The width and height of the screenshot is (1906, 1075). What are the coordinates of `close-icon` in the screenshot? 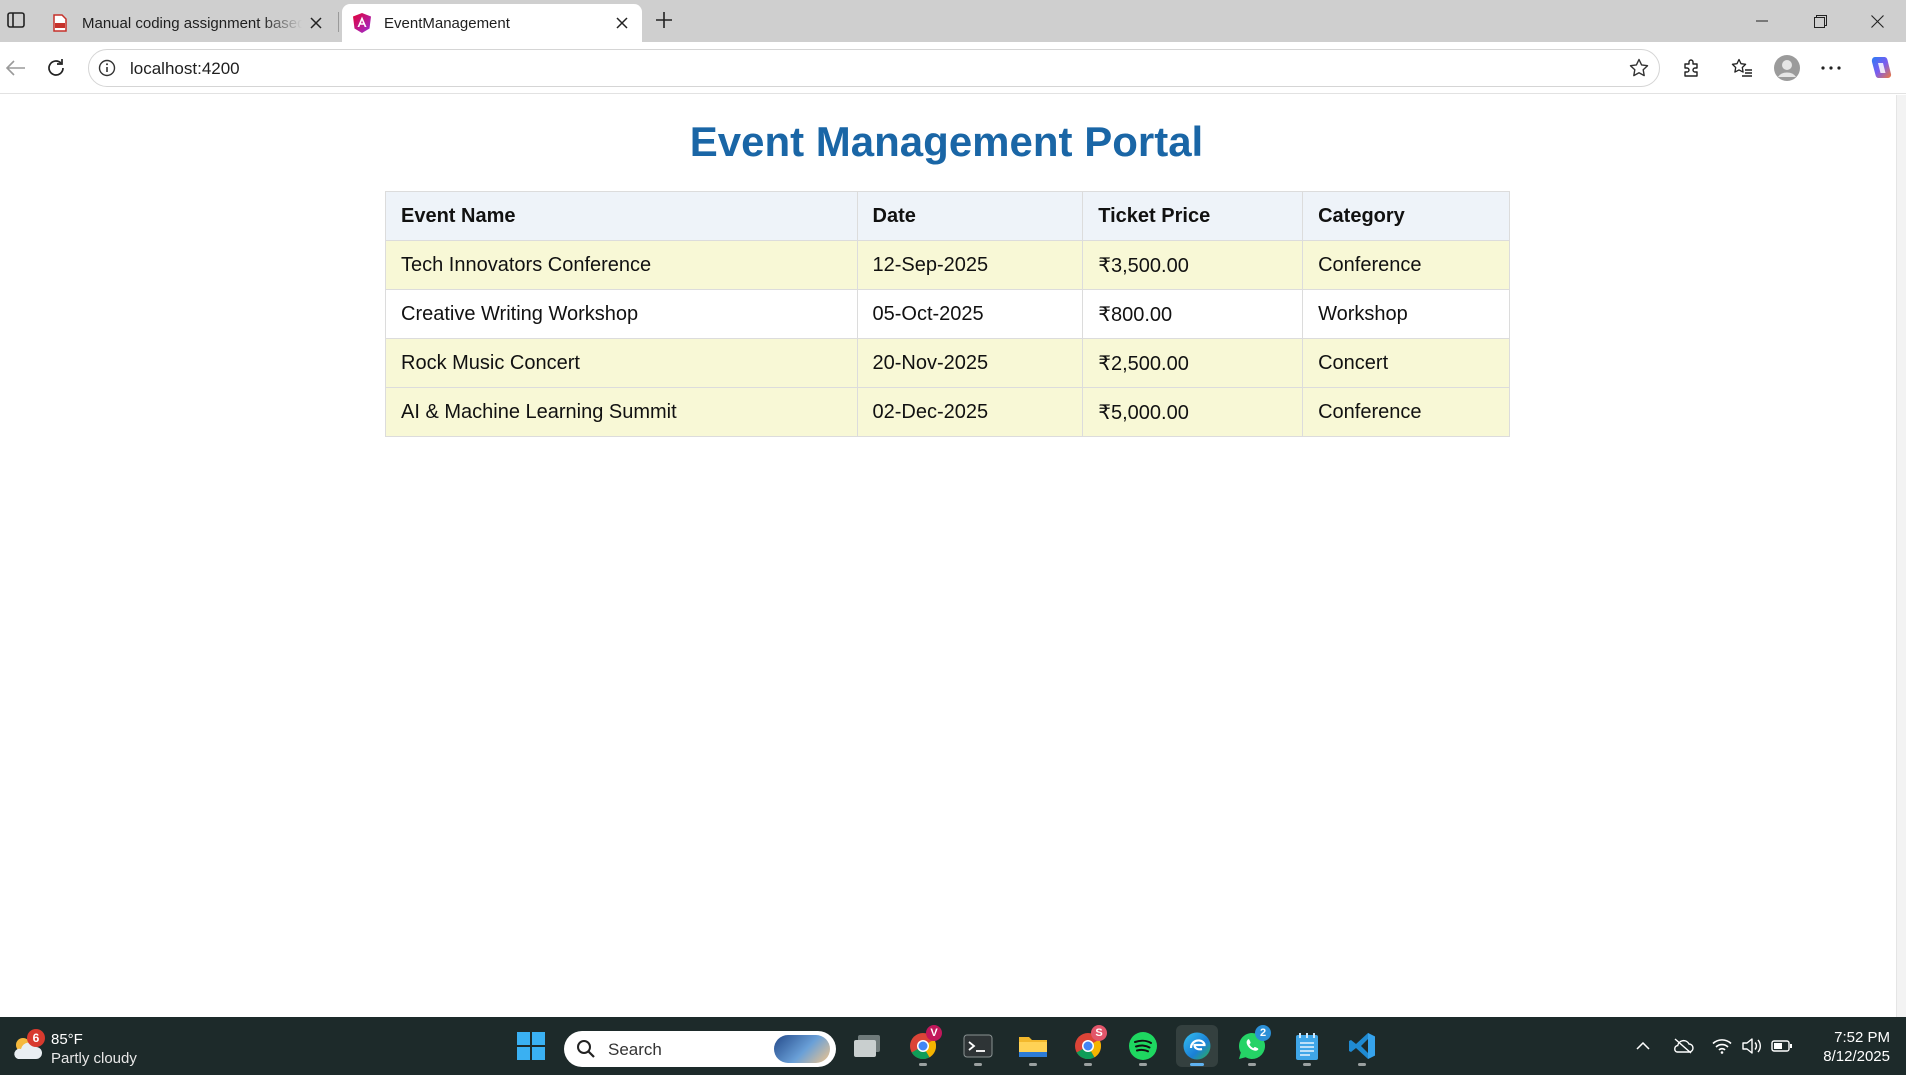 It's located at (1877, 21).